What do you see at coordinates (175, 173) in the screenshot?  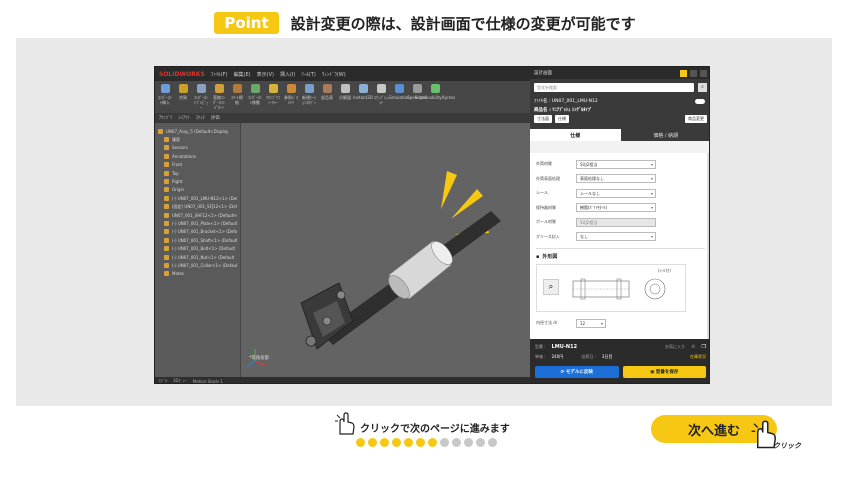 I see `tree-item-label: Top` at bounding box center [175, 173].